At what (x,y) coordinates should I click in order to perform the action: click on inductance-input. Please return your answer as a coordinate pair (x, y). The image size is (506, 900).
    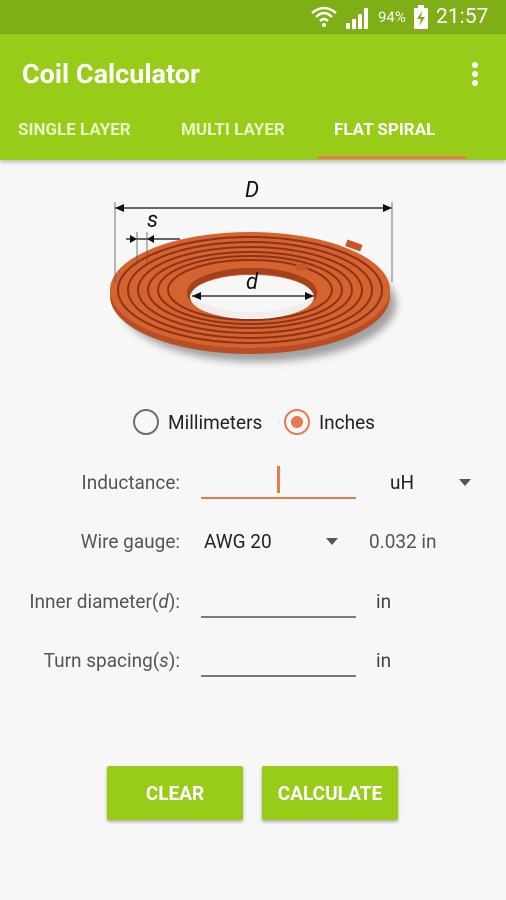
    Looking at the image, I should click on (278, 498).